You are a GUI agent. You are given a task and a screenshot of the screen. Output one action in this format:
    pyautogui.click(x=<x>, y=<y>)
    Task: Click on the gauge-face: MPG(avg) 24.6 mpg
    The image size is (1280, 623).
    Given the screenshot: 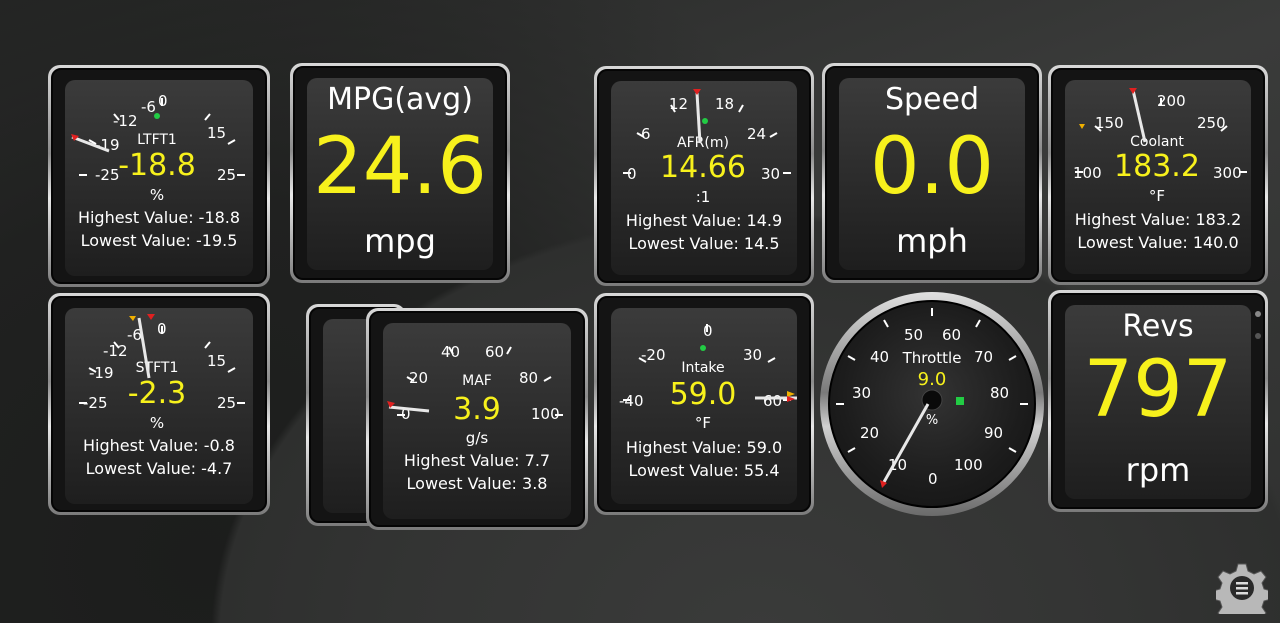 What is the action you would take?
    pyautogui.click(x=400, y=174)
    